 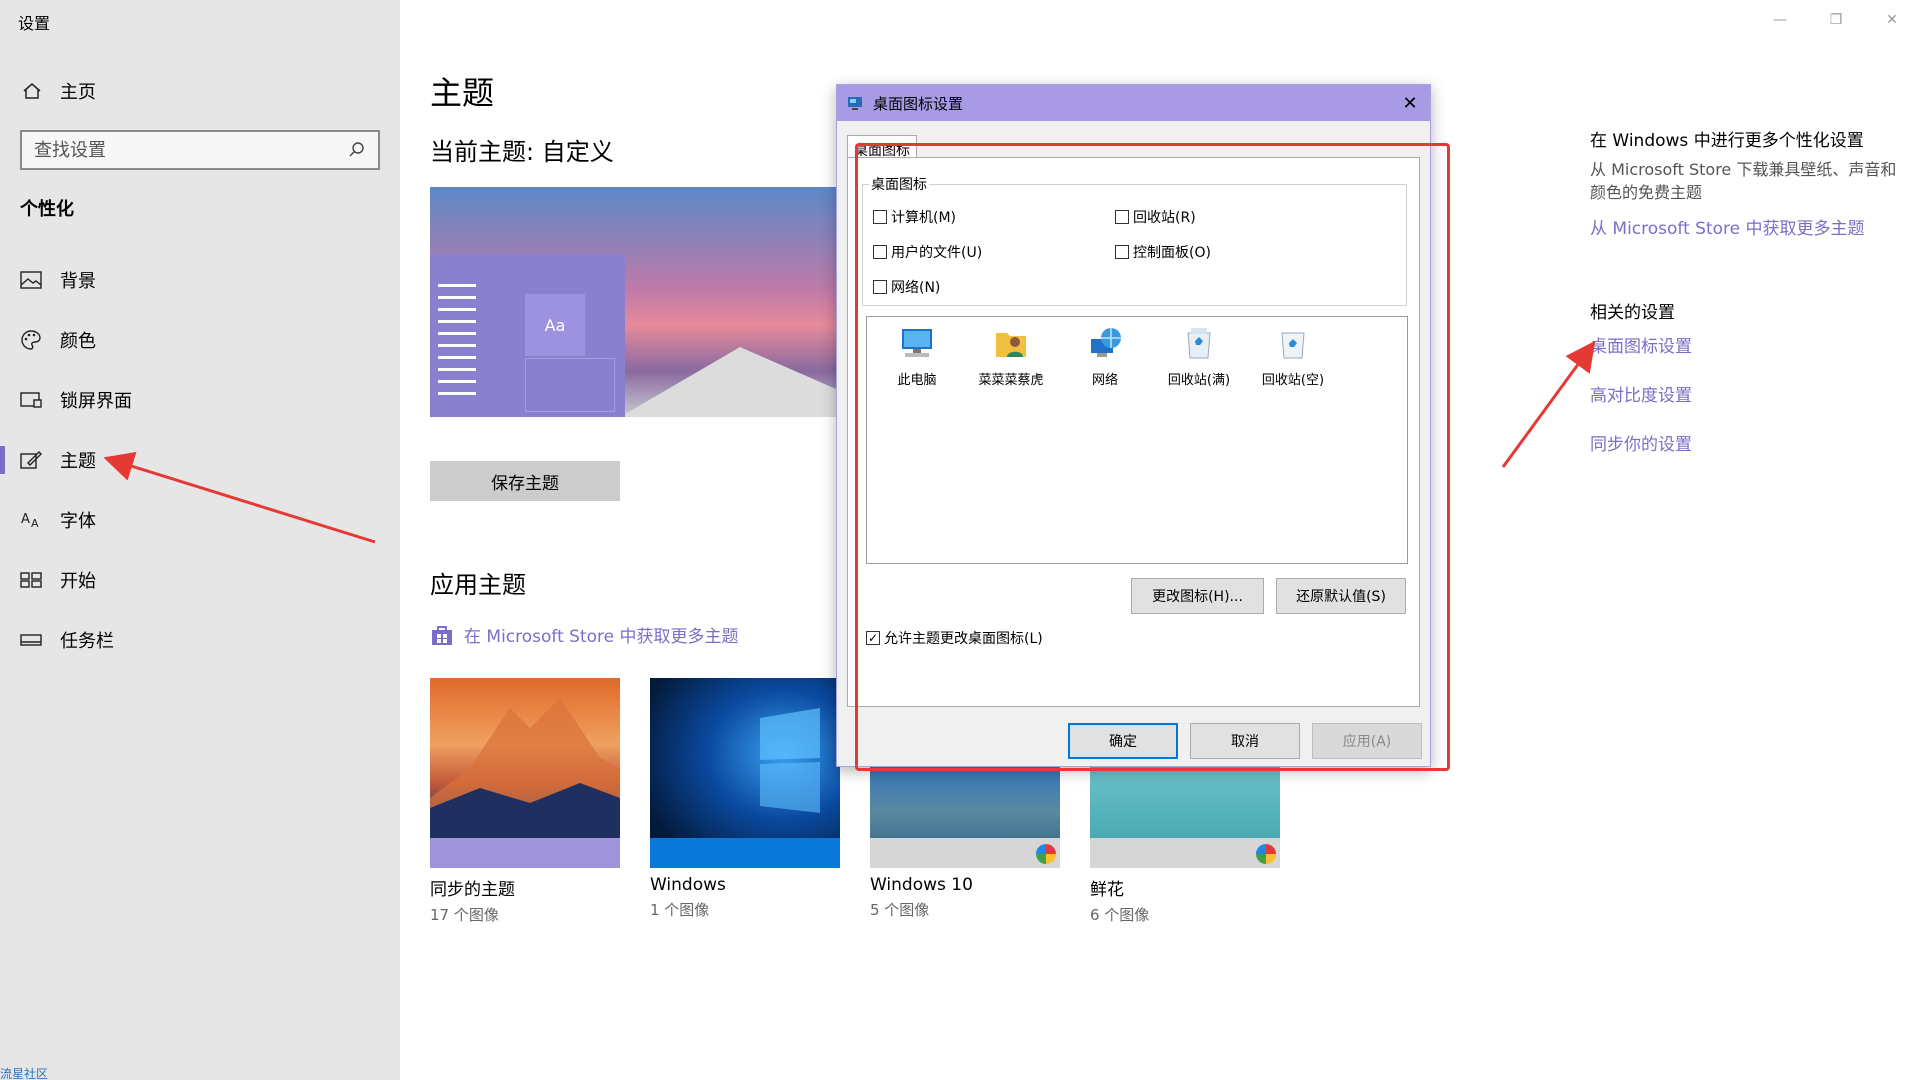 I want to click on close-button: ✕, so click(x=1892, y=20).